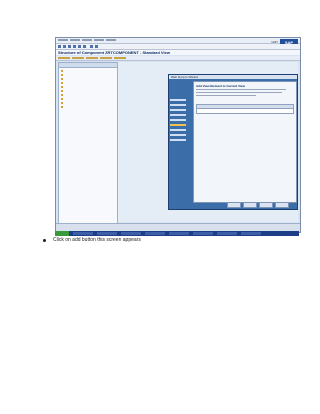  What do you see at coordinates (44, 240) in the screenshot?
I see `bullet-icon` at bounding box center [44, 240].